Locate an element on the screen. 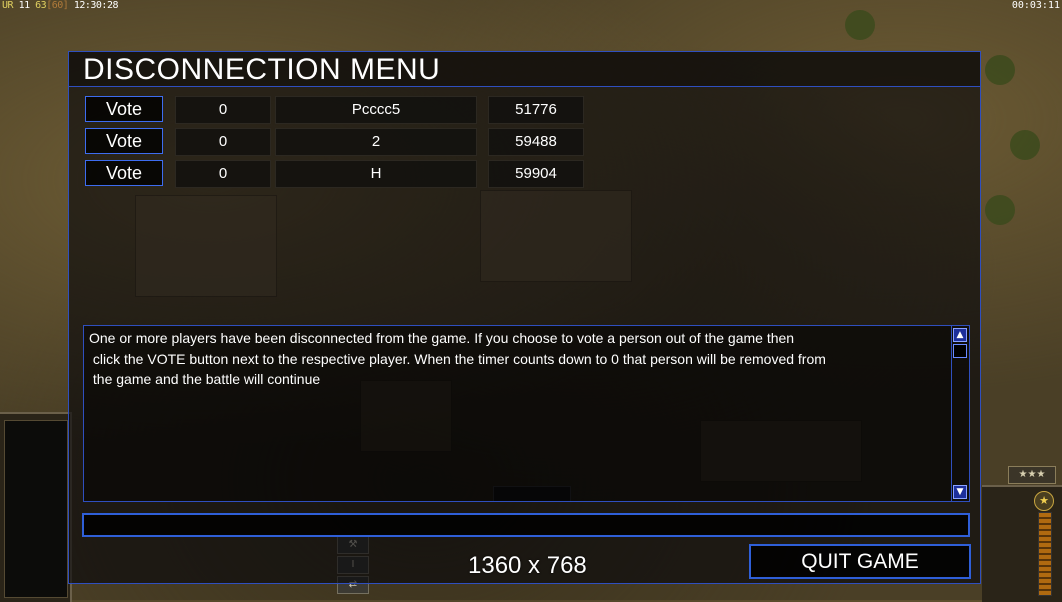  resolution-overlay: 1360 x 768 is located at coordinates (527, 565).